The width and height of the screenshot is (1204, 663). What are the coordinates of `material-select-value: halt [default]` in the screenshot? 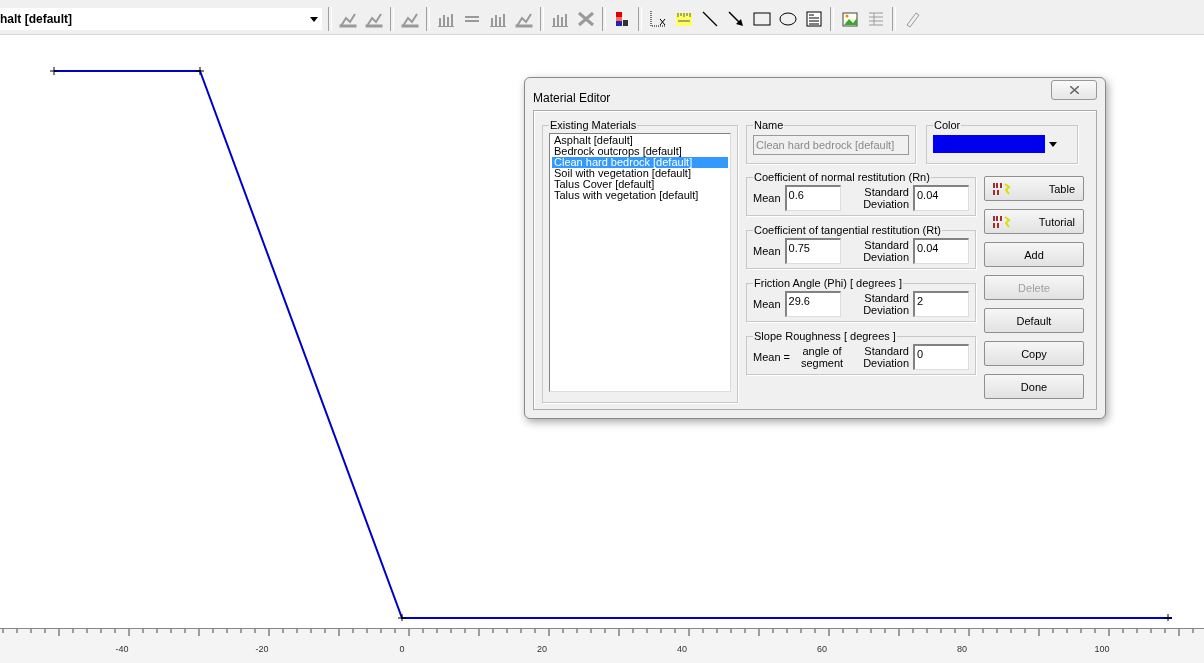 It's located at (36, 19).